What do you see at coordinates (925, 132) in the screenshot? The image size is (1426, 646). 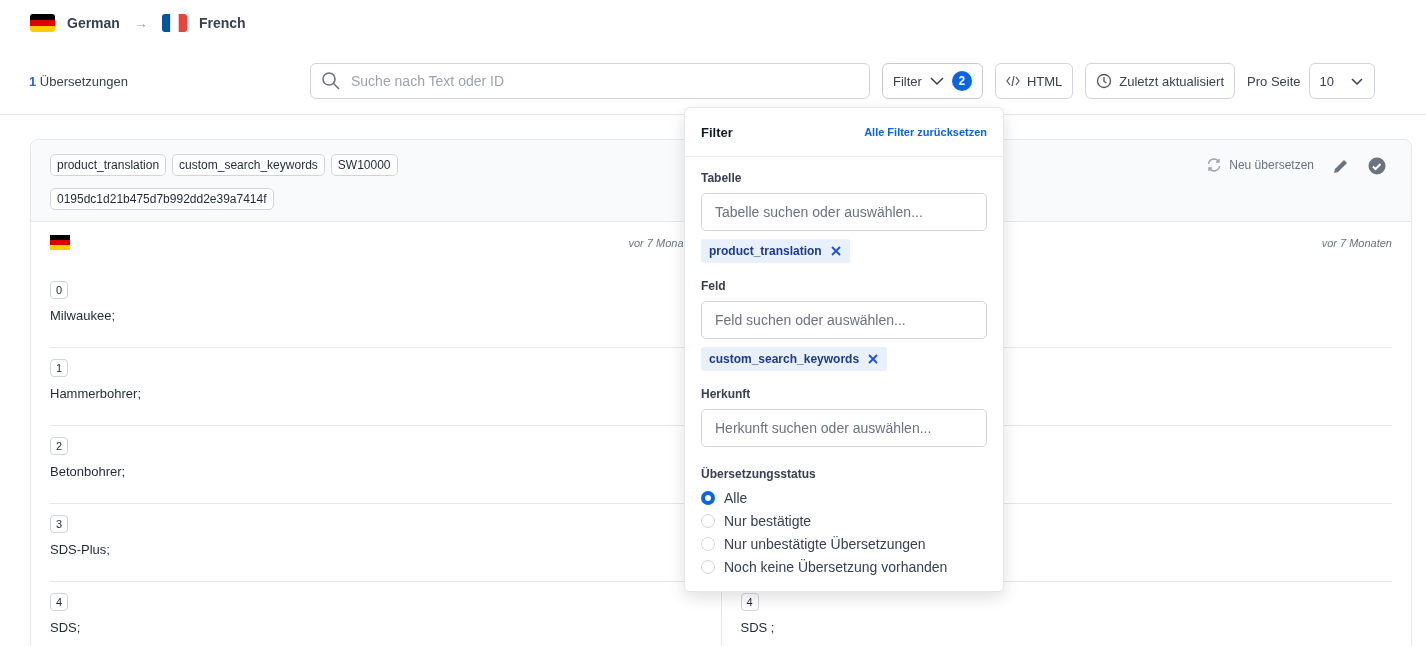 I see `reset-link: Alle Filter zurücksetzen` at bounding box center [925, 132].